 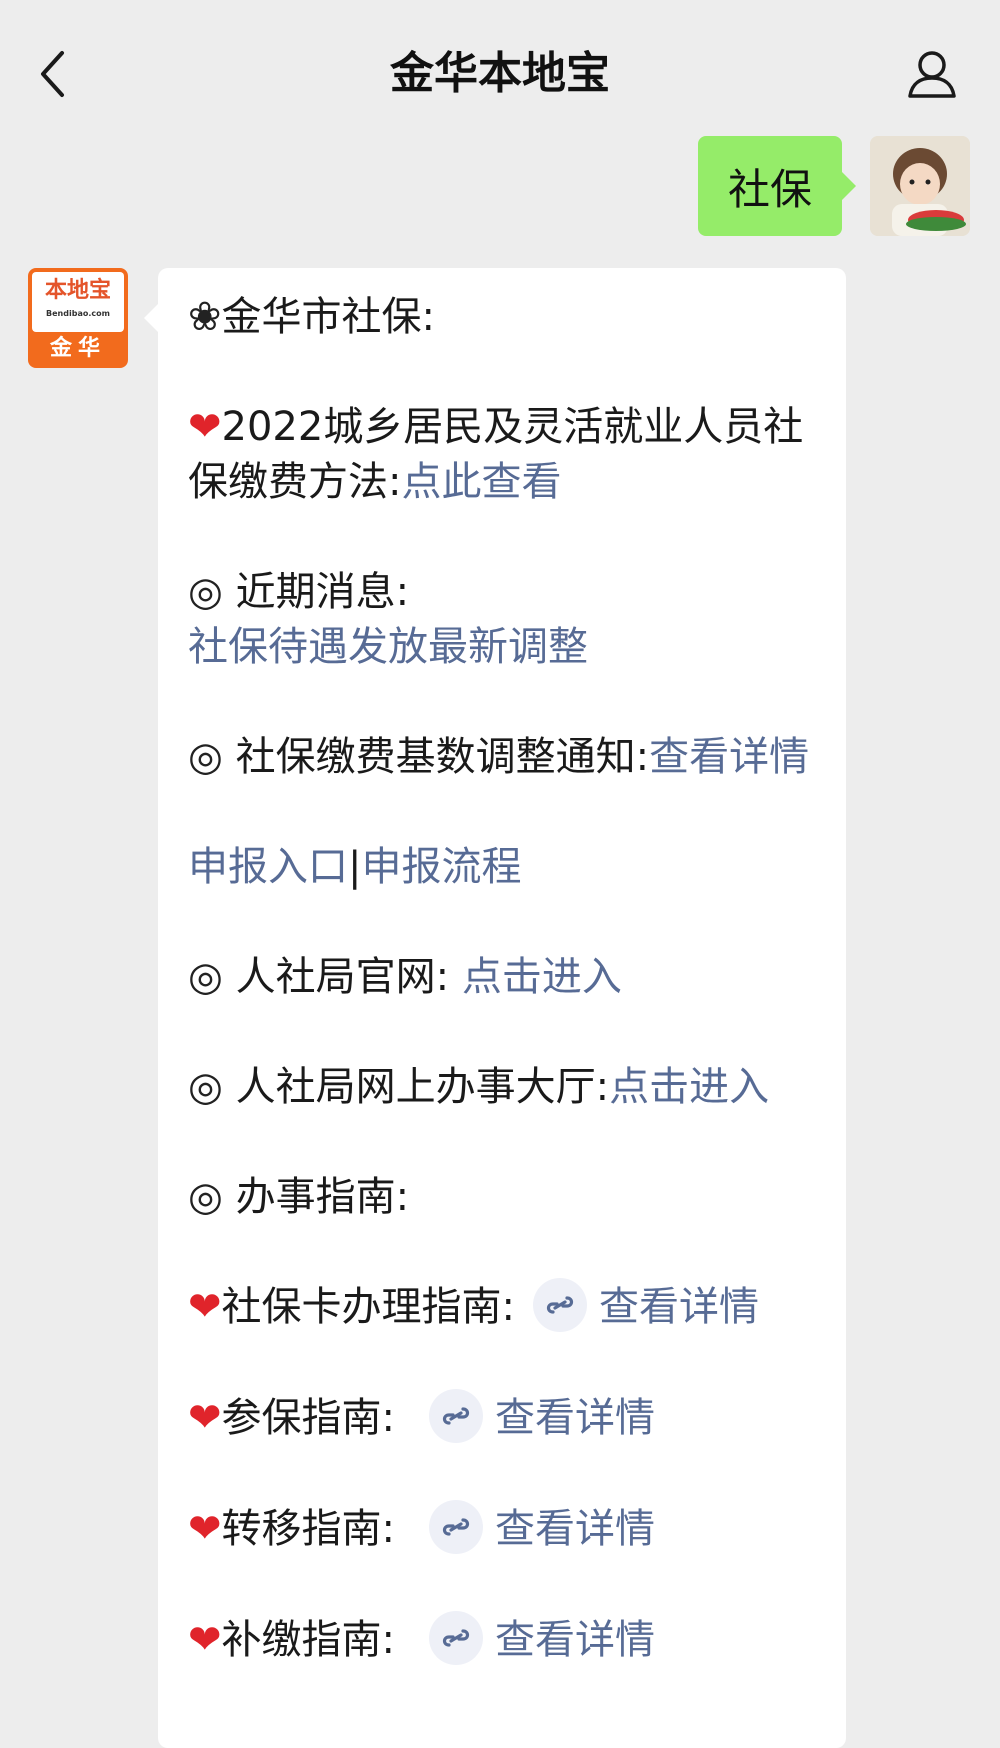 What do you see at coordinates (729, 757) in the screenshot?
I see `base-adjust-link: 查看详情` at bounding box center [729, 757].